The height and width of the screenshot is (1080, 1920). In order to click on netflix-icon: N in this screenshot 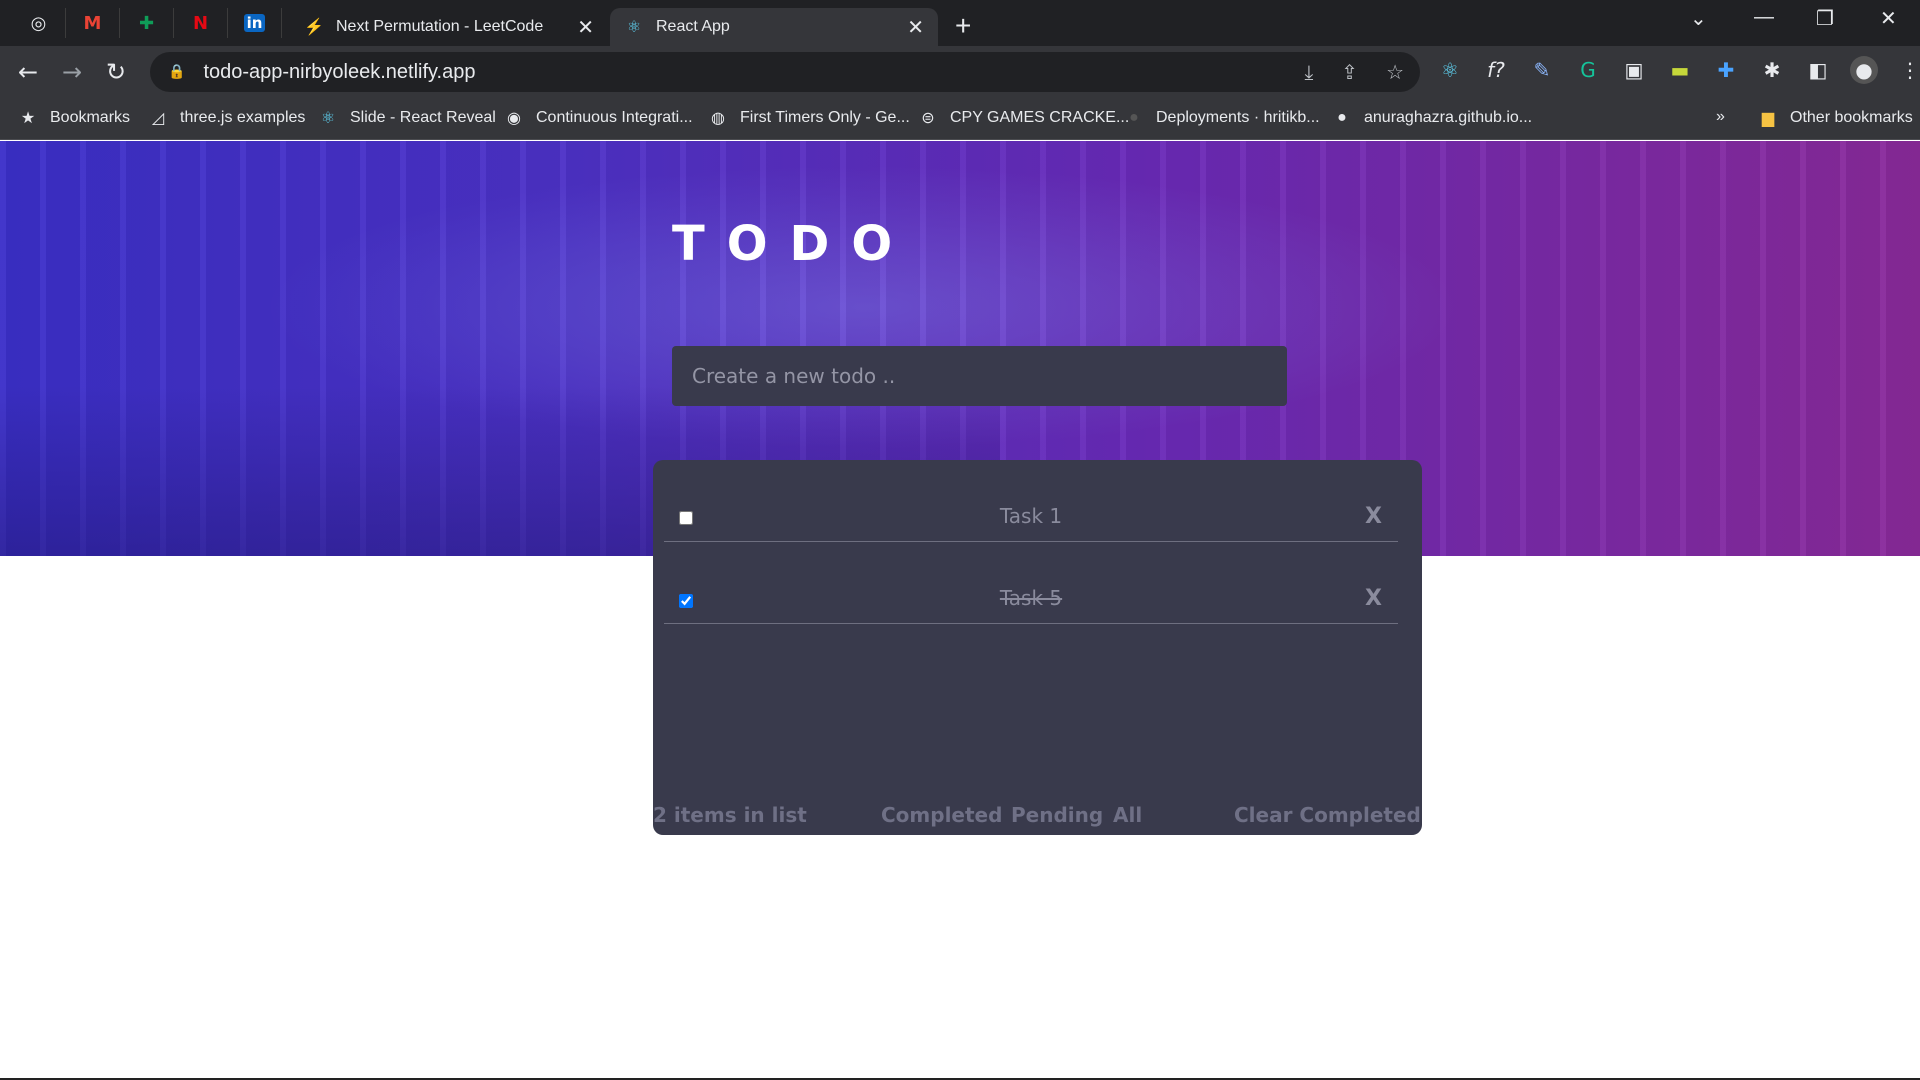, I will do `click(200, 23)`.